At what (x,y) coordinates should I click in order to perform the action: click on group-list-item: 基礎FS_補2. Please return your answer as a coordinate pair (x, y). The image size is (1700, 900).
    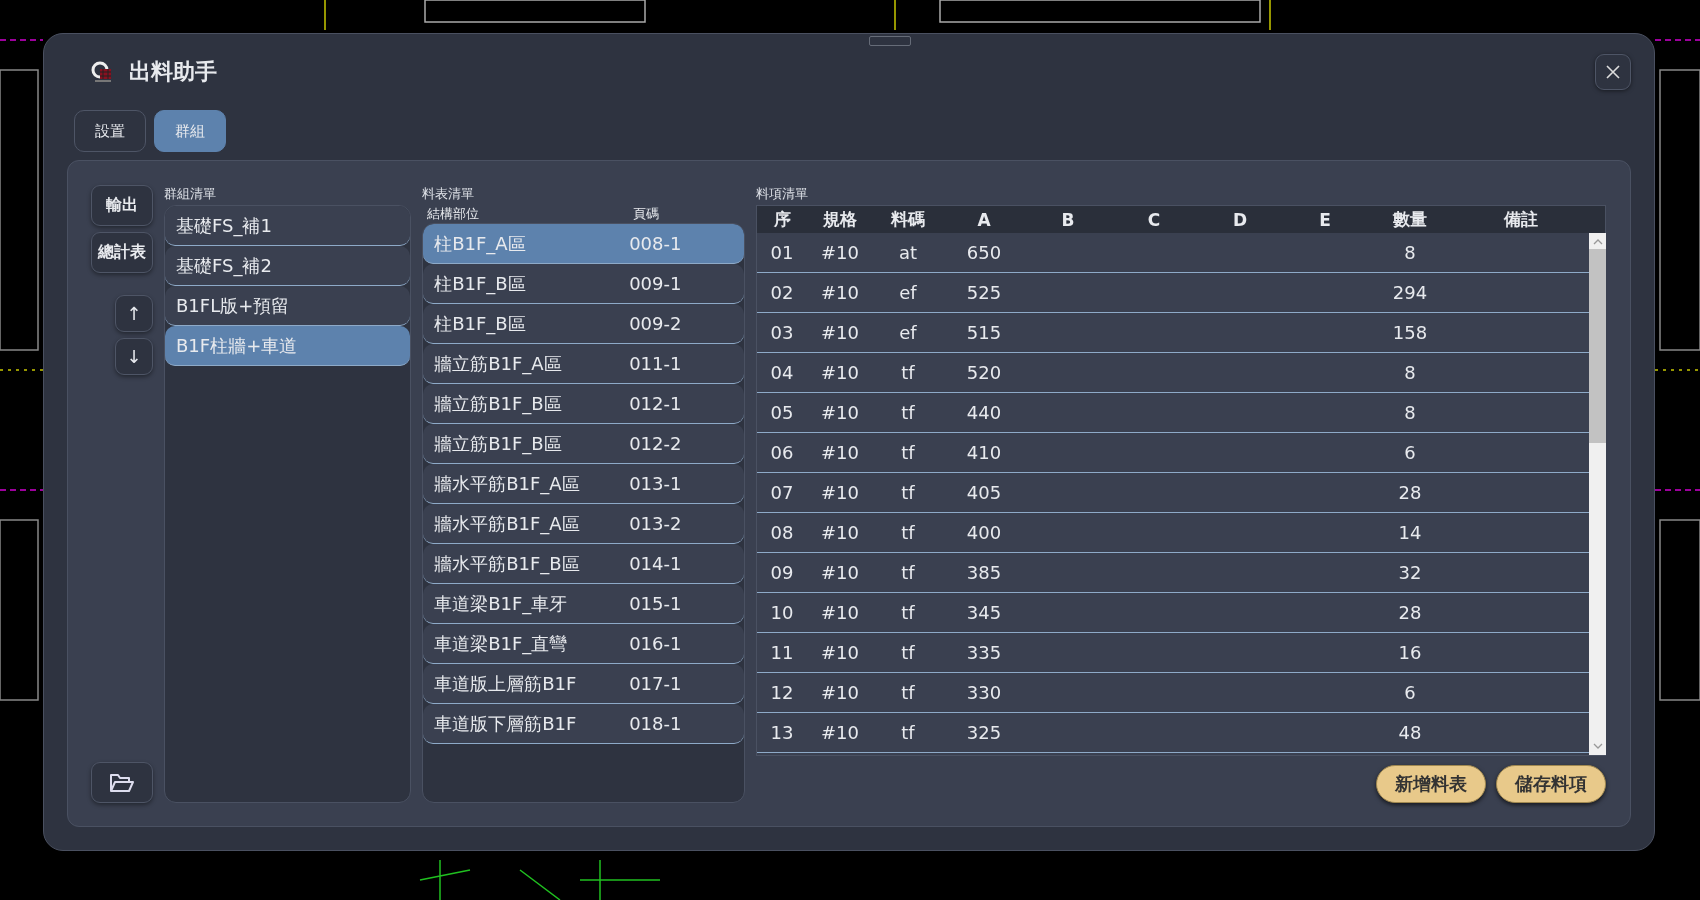
    Looking at the image, I should click on (288, 266).